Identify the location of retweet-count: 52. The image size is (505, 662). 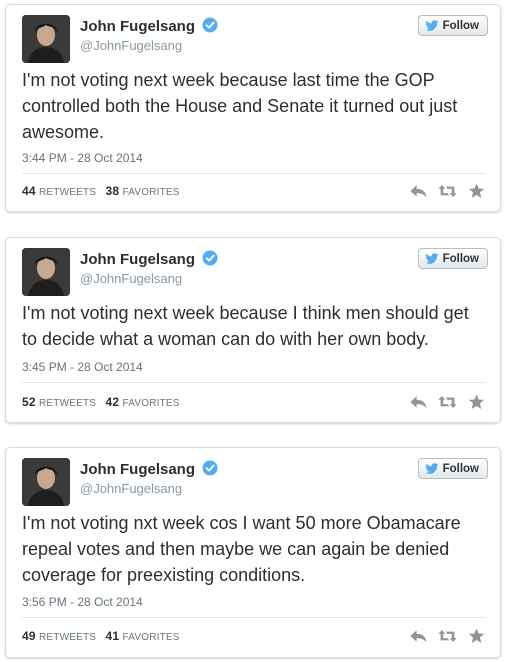
(29, 402).